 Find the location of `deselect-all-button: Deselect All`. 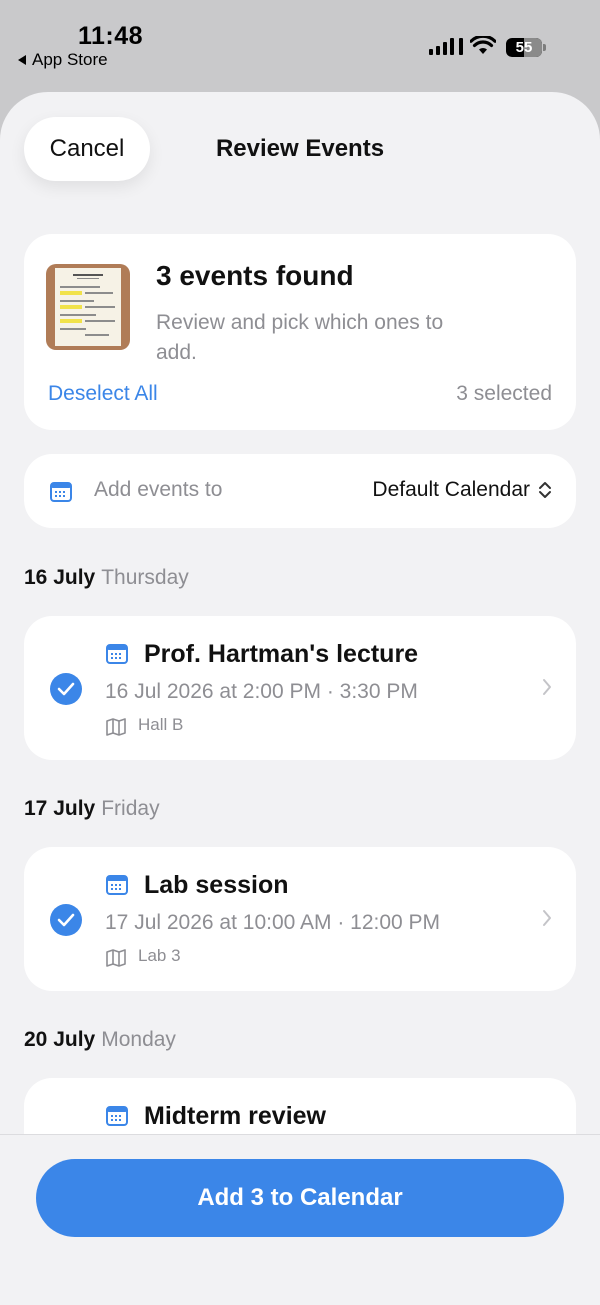

deselect-all-button: Deselect All is located at coordinates (103, 394).